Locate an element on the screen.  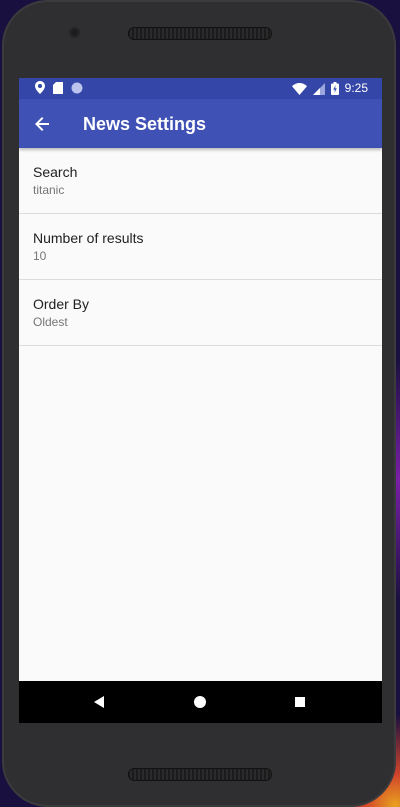
wifi-icon is located at coordinates (299, 88).